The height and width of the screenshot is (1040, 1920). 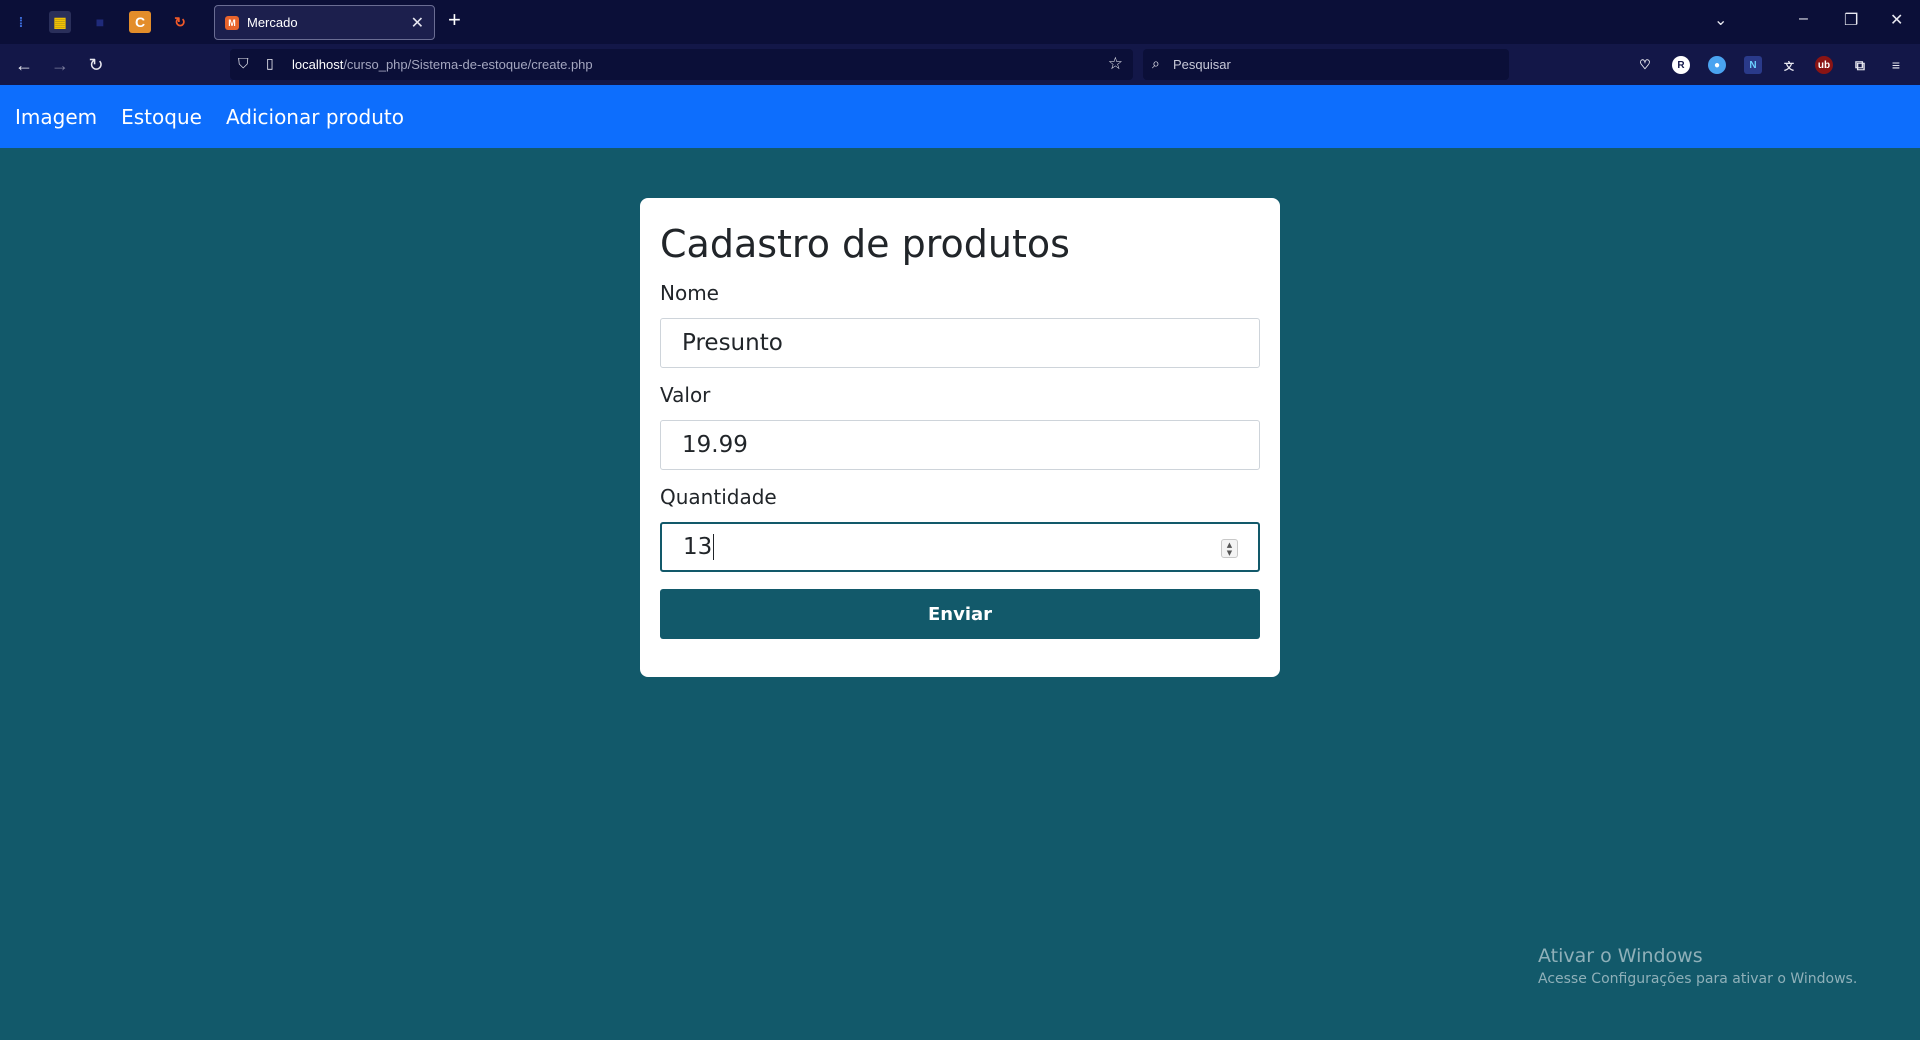 I want to click on pinned-tab-icon: ⁞, so click(x=21, y=22).